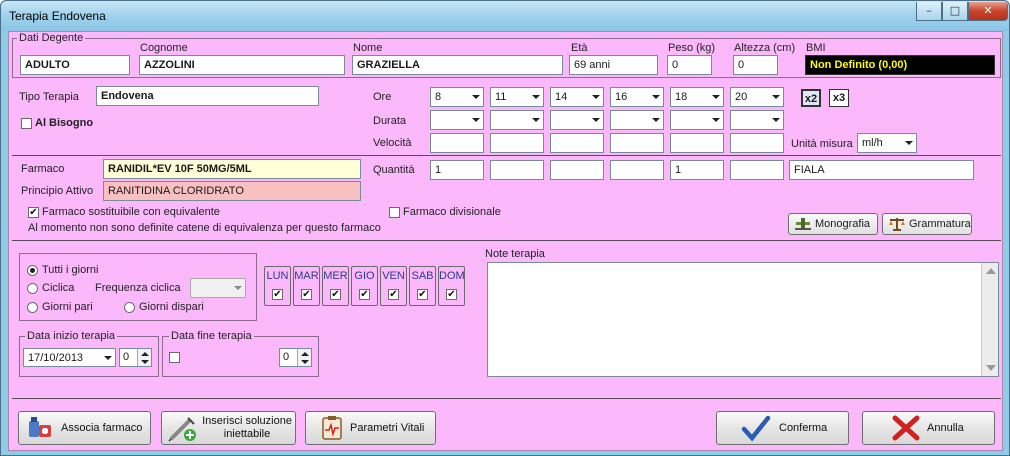 This screenshot has width=1010, height=456. What do you see at coordinates (451, 286) in the screenshot?
I see `day-dom: DOM ✔` at bounding box center [451, 286].